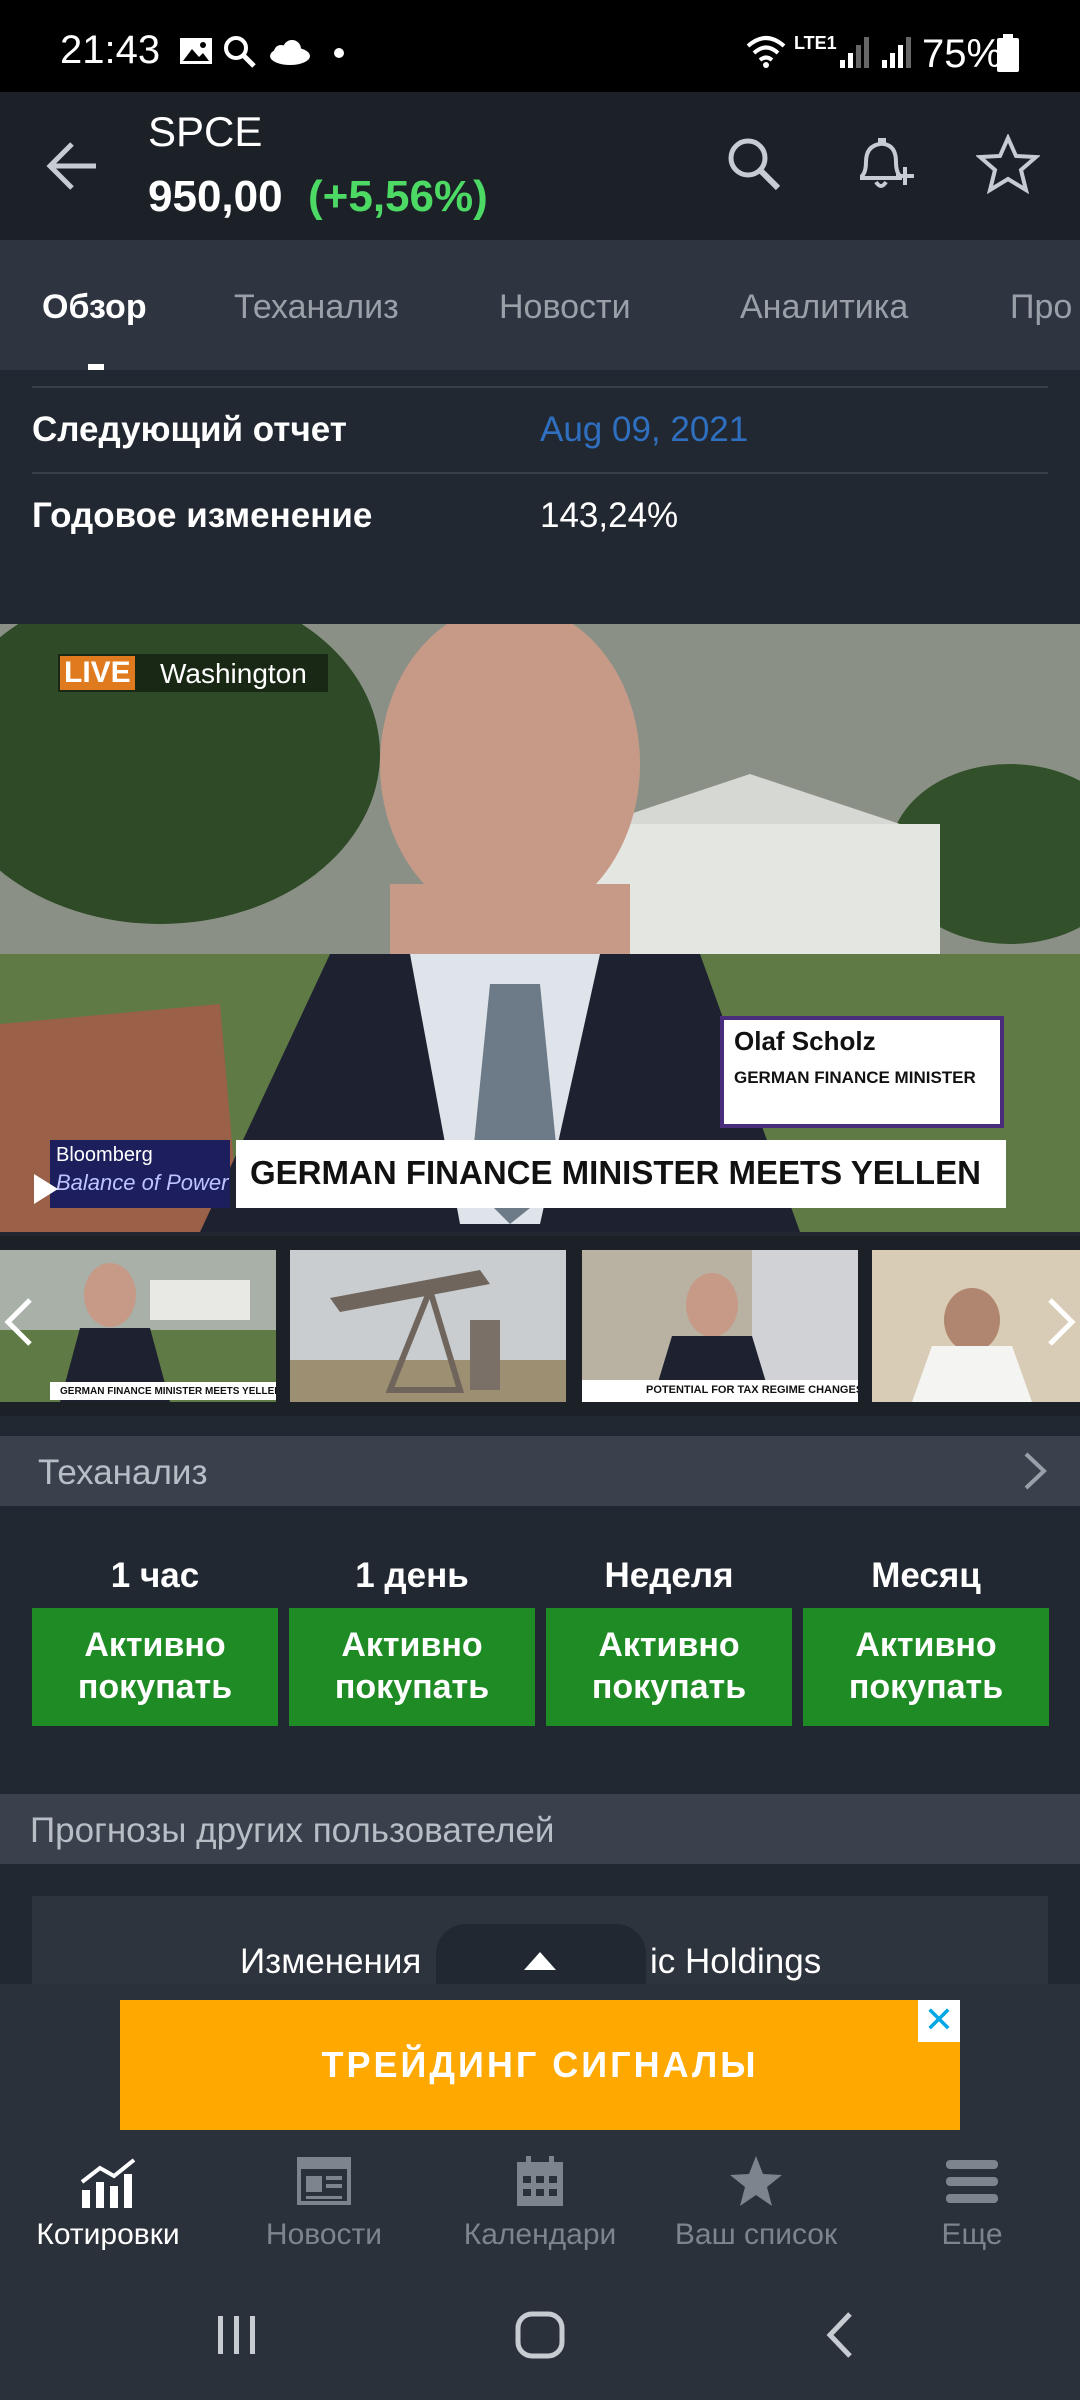 This screenshot has height=2400, width=1080. Describe the element at coordinates (339, 53) in the screenshot. I see `notification-dot` at that location.